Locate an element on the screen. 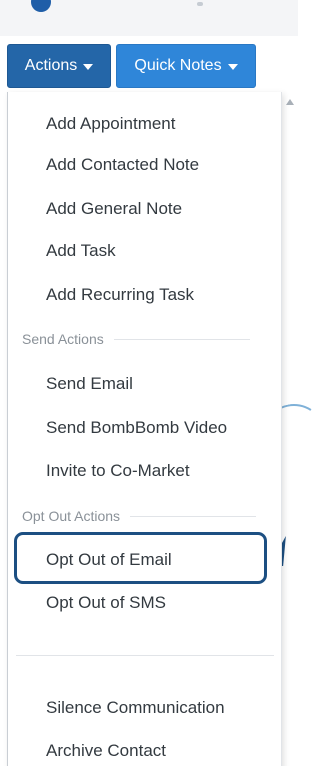 This screenshot has width=320, height=766. quick-notes-button-label: Quick Notes is located at coordinates (178, 65).